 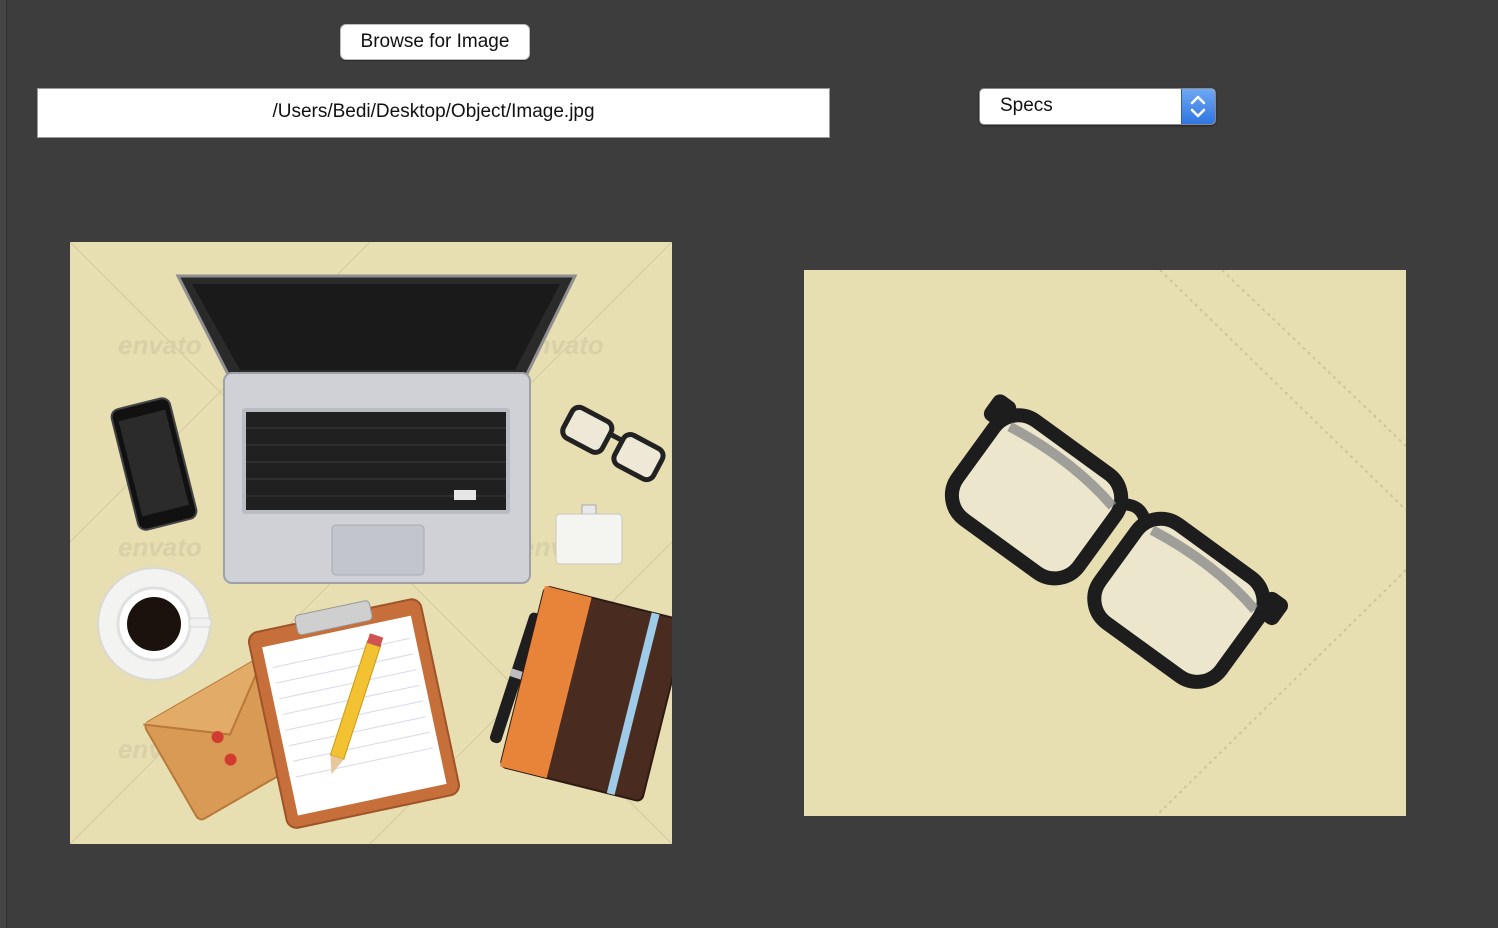 I want to click on badge-graphic, so click(x=589, y=534).